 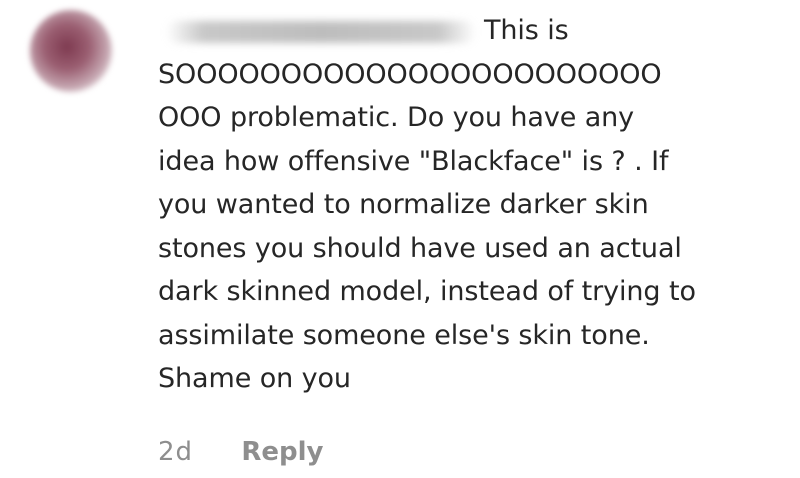 What do you see at coordinates (403, 204) in the screenshot?
I see `comment-line: you wanted to normalize darker skin` at bounding box center [403, 204].